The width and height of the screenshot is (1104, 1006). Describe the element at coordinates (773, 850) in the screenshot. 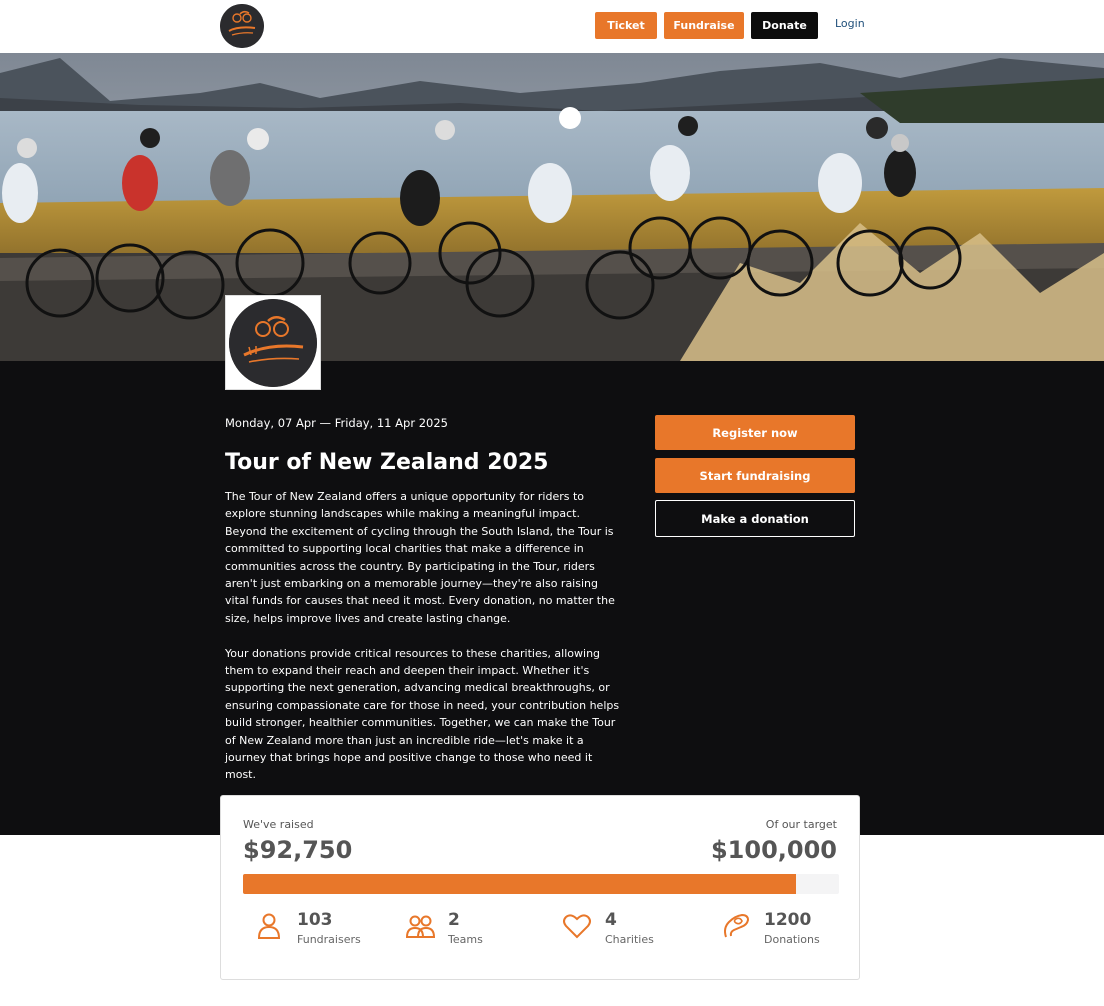

I see `target-amount: $100,000` at that location.